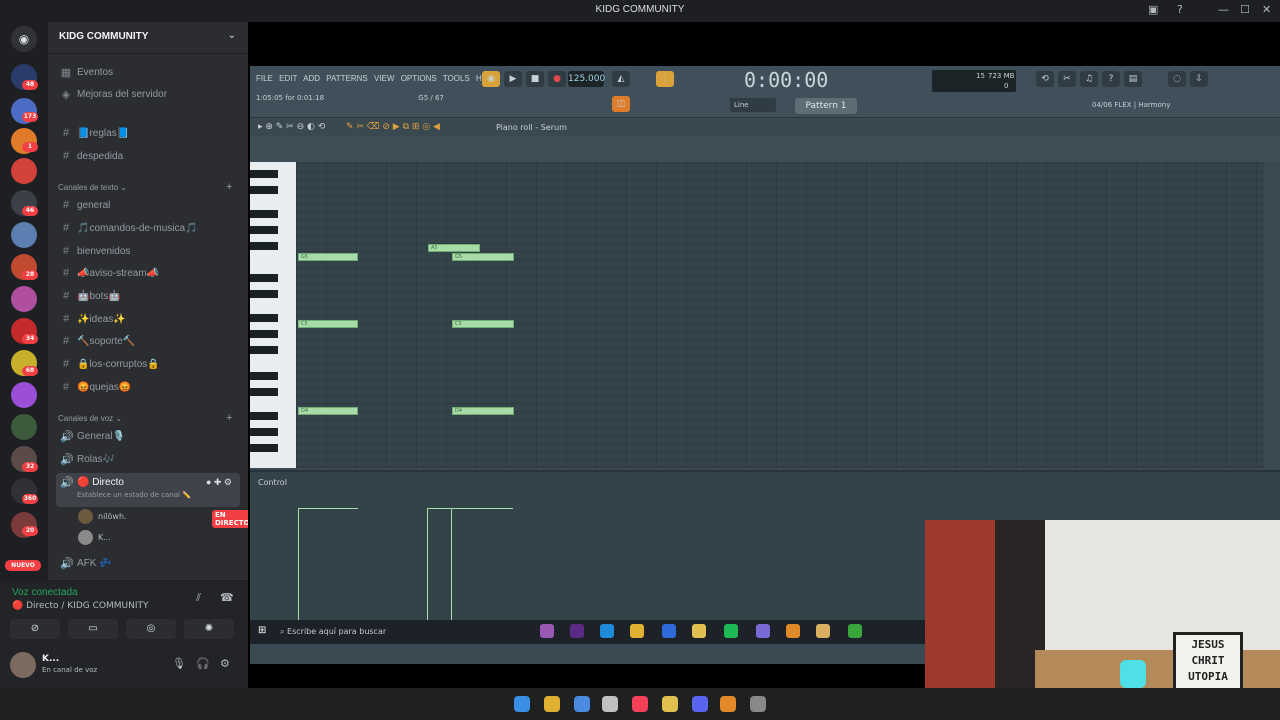 Image resolution: width=1280 pixels, height=720 pixels. I want to click on edge-icon, so click(607, 631).